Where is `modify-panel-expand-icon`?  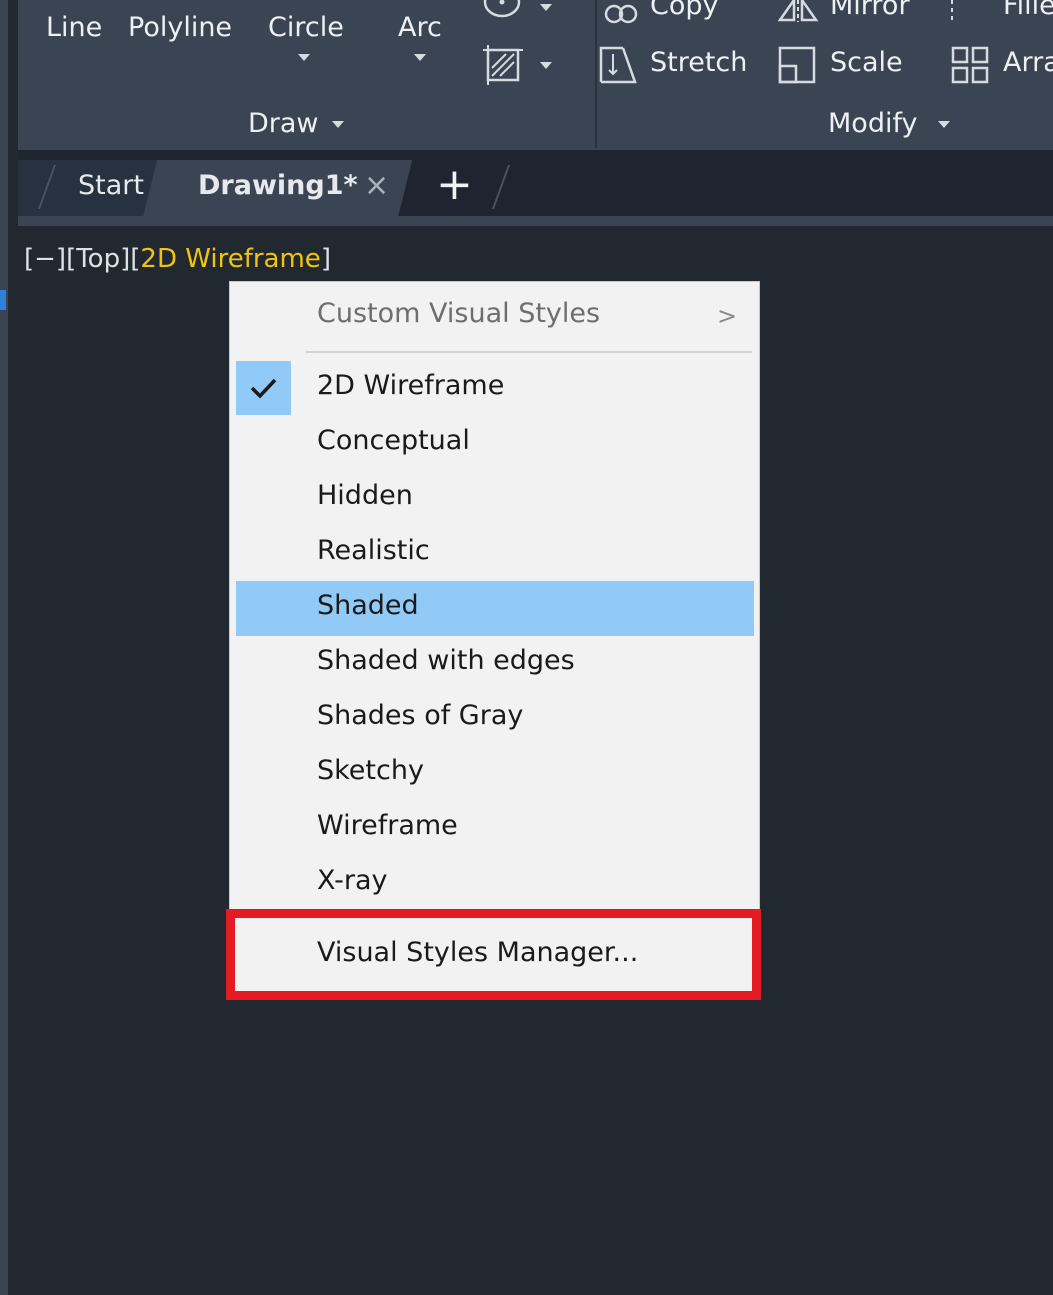
modify-panel-expand-icon is located at coordinates (944, 124).